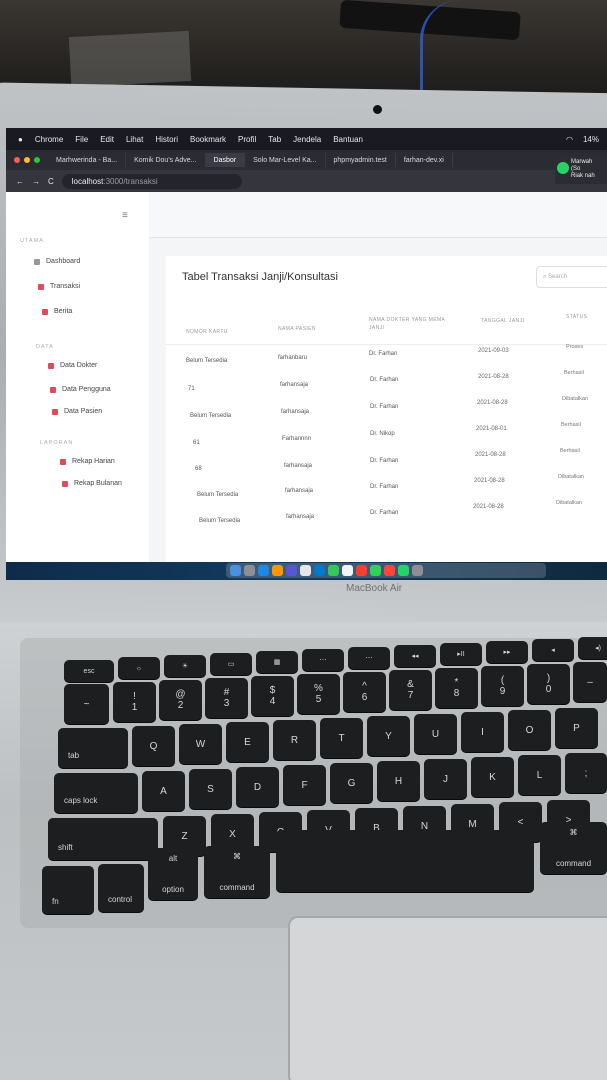 The height and width of the screenshot is (1080, 607). What do you see at coordinates (492, 777) in the screenshot?
I see `key-k: K` at bounding box center [492, 777].